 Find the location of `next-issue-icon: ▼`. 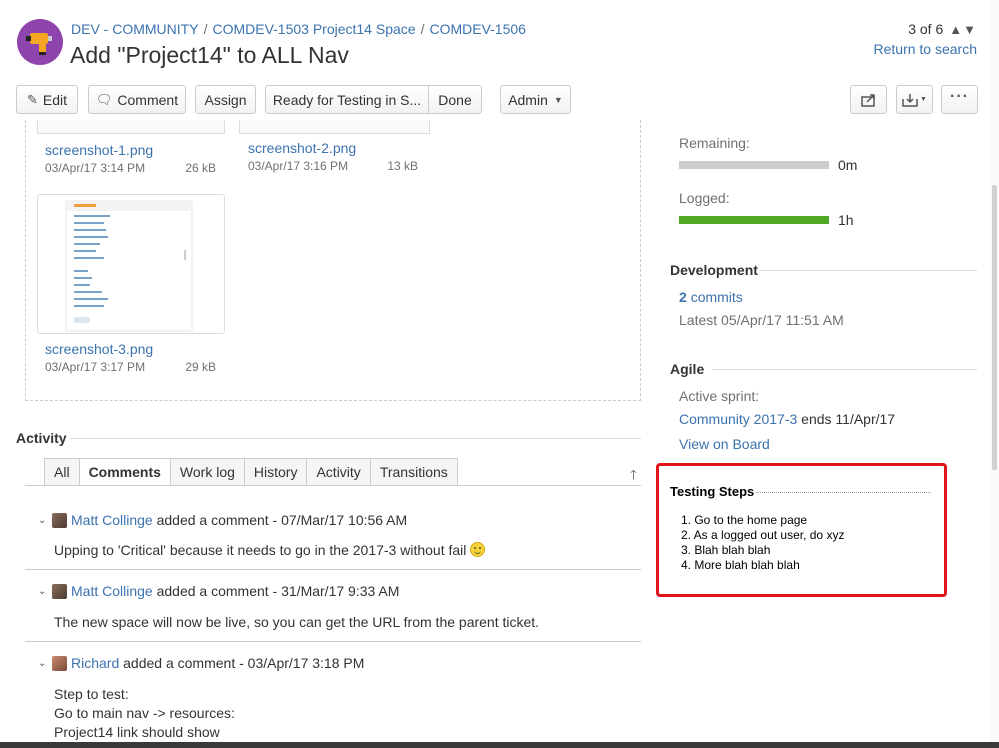

next-issue-icon: ▼ is located at coordinates (970, 29).